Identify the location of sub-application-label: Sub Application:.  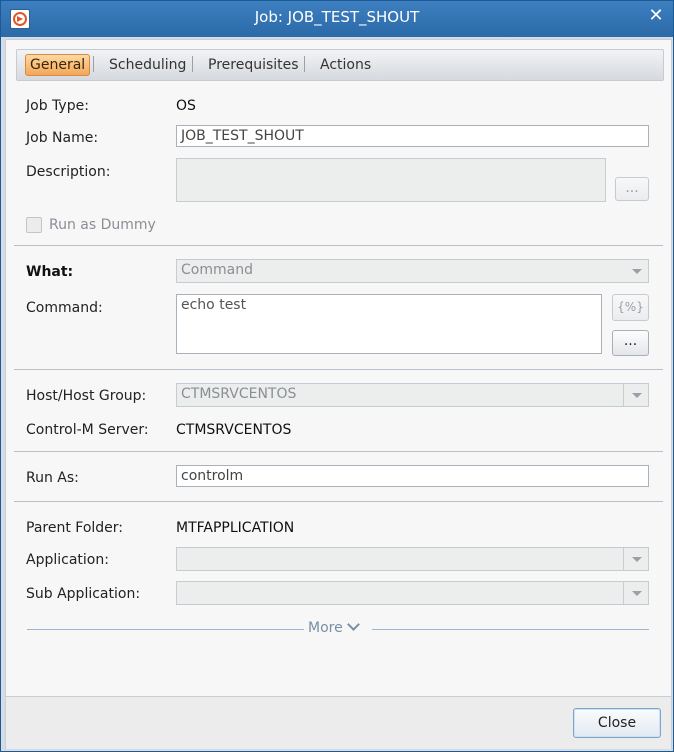
(83, 594).